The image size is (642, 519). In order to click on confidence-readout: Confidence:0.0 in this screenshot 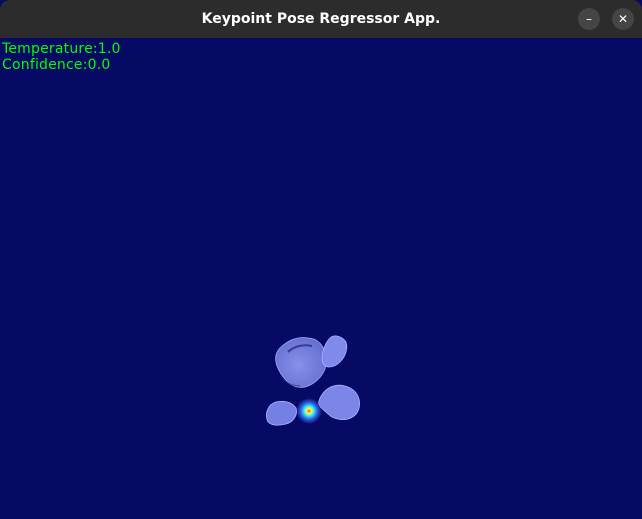, I will do `click(56, 65)`.